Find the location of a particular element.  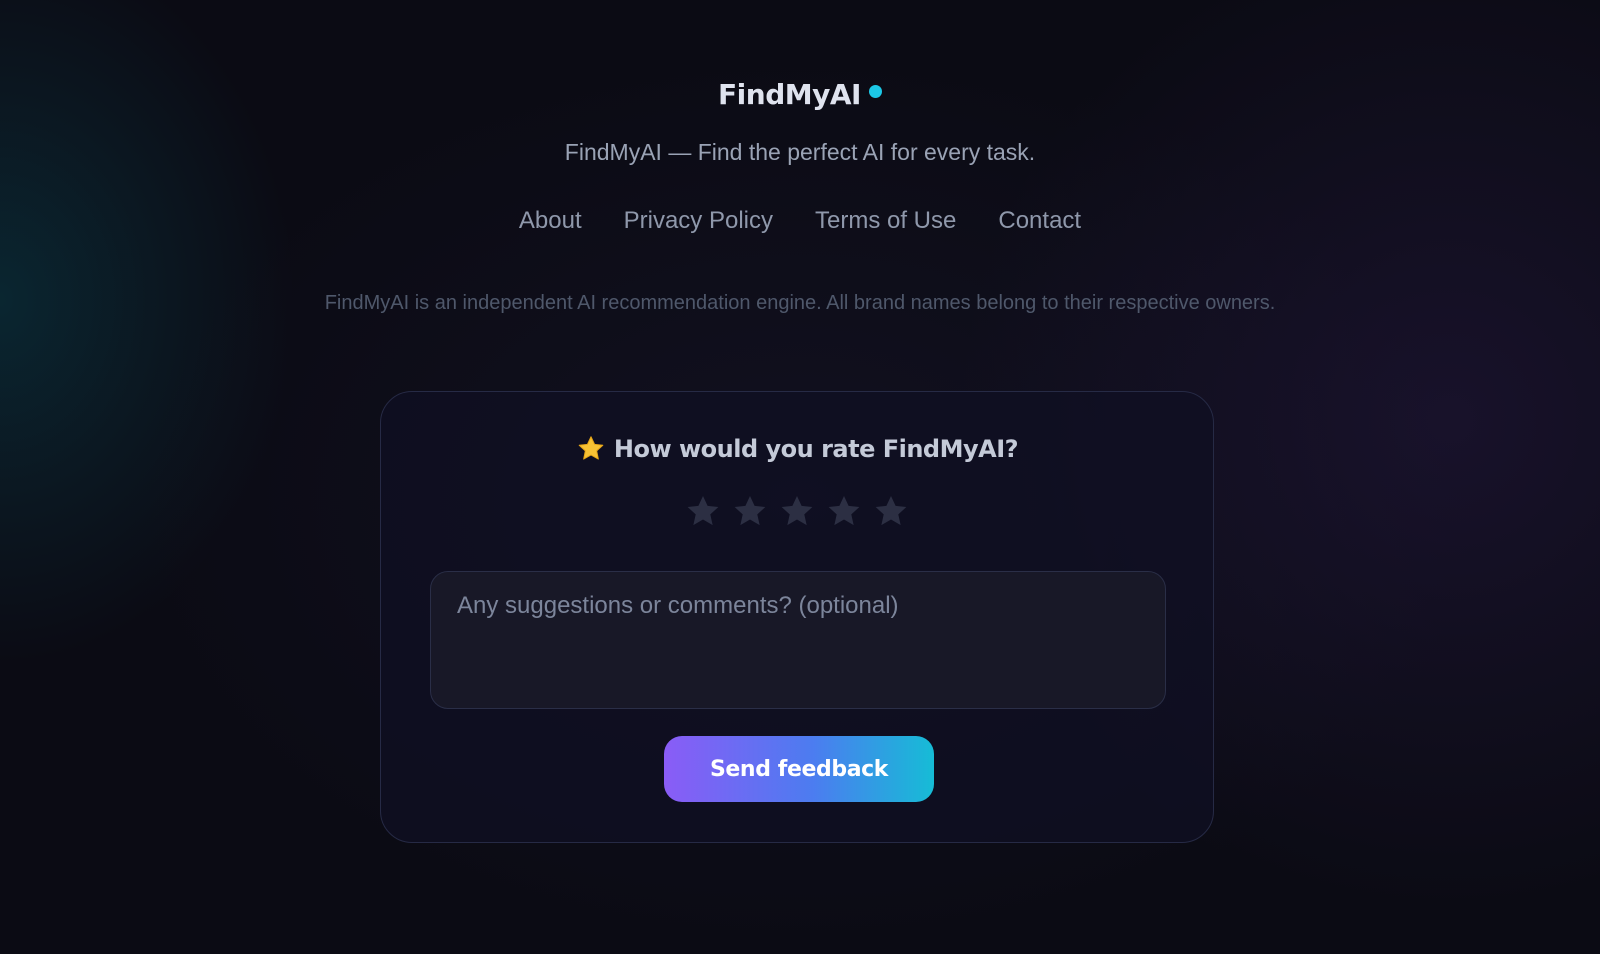

rating-star-3-icon is located at coordinates (797, 511).